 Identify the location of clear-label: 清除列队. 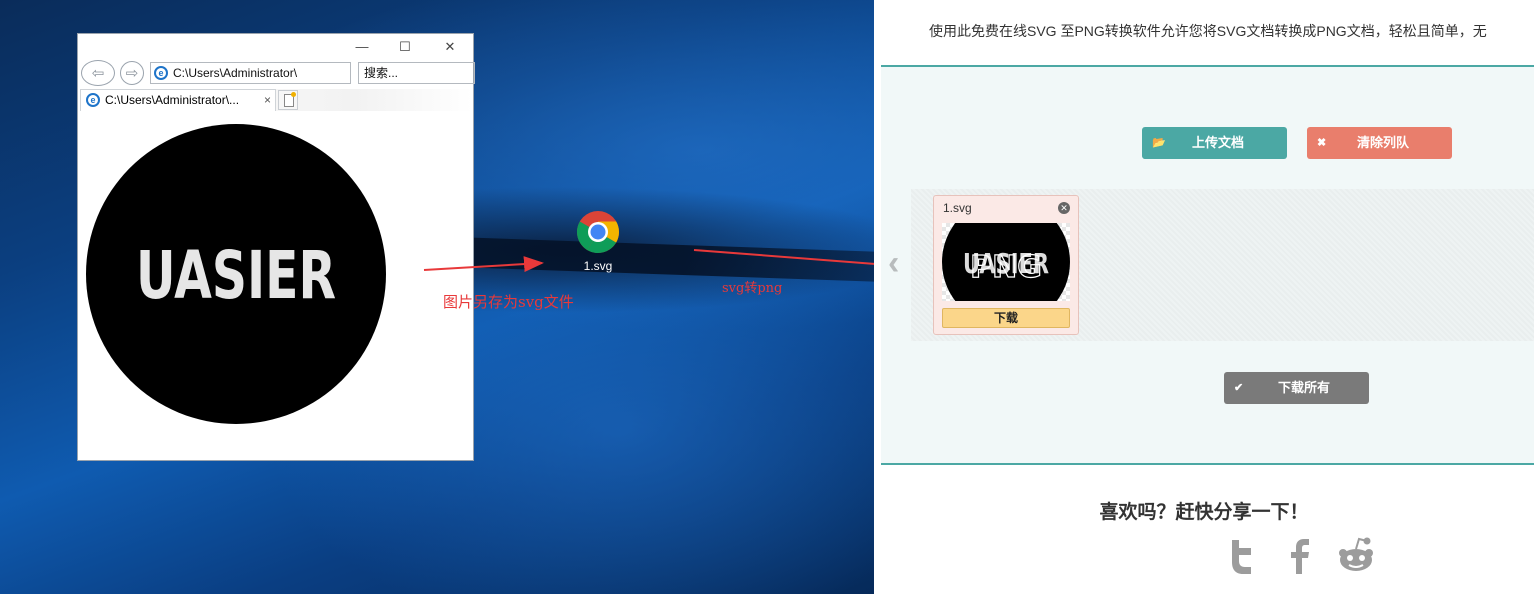
(1383, 142).